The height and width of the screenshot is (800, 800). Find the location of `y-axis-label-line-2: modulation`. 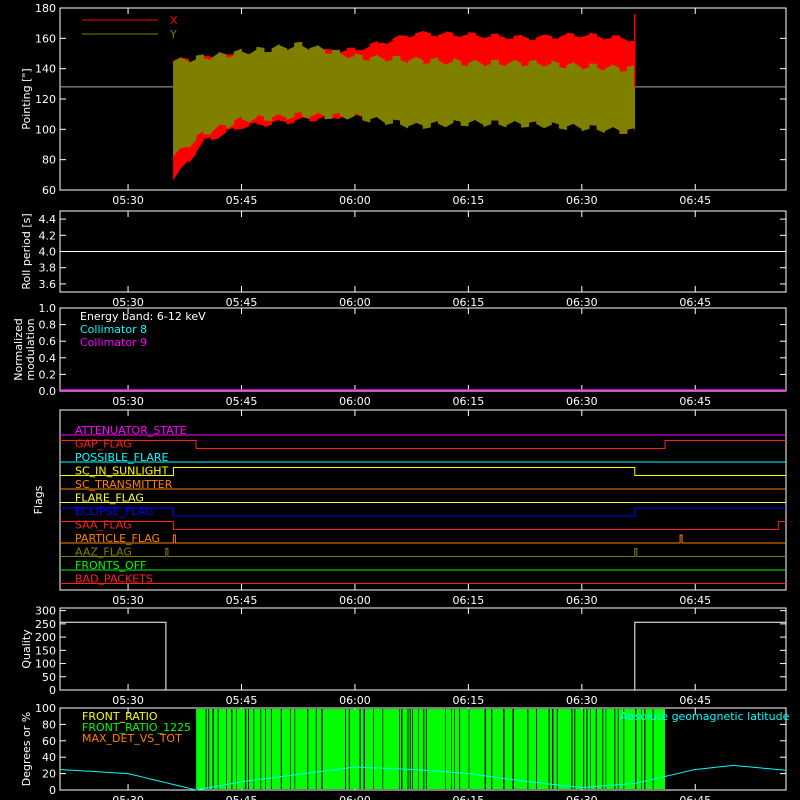

y-axis-label-line-2: modulation is located at coordinates (30, 349).